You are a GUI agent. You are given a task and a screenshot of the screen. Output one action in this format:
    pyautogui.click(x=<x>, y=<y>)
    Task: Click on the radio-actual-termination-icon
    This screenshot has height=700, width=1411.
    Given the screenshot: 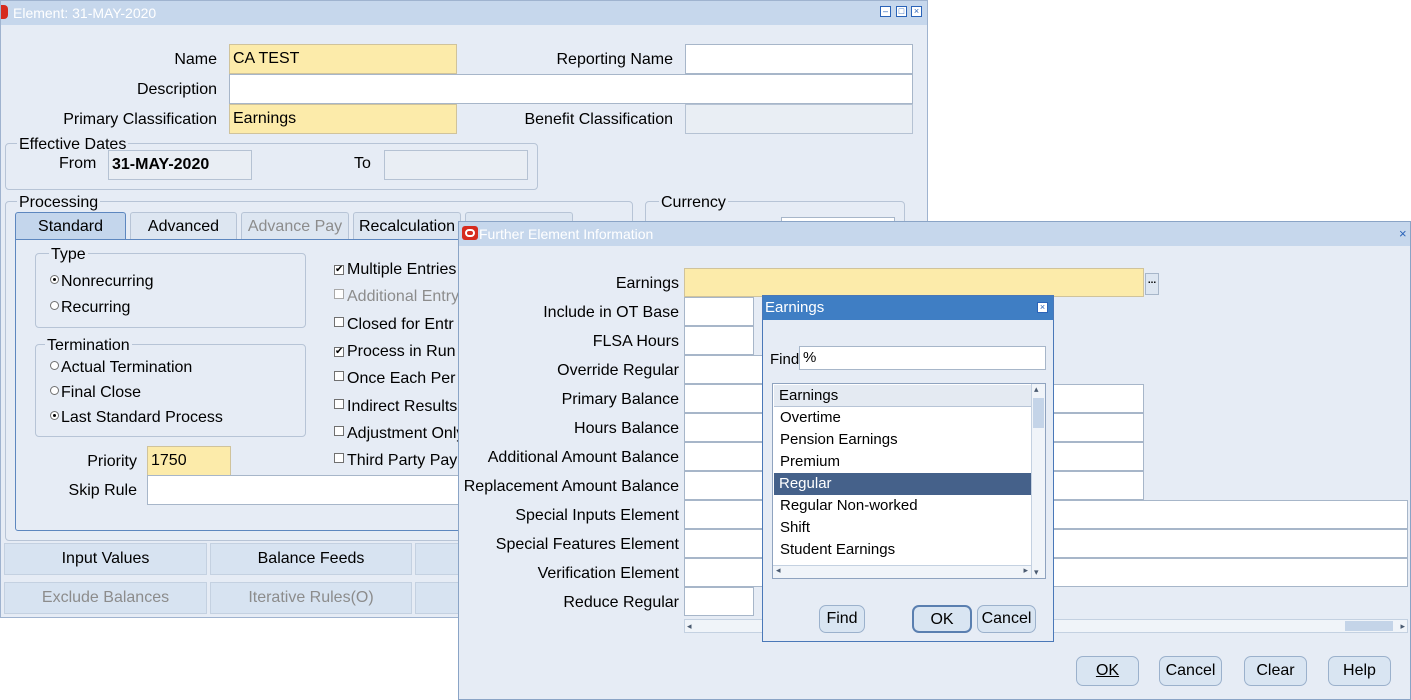 What is the action you would take?
    pyautogui.click(x=54, y=365)
    